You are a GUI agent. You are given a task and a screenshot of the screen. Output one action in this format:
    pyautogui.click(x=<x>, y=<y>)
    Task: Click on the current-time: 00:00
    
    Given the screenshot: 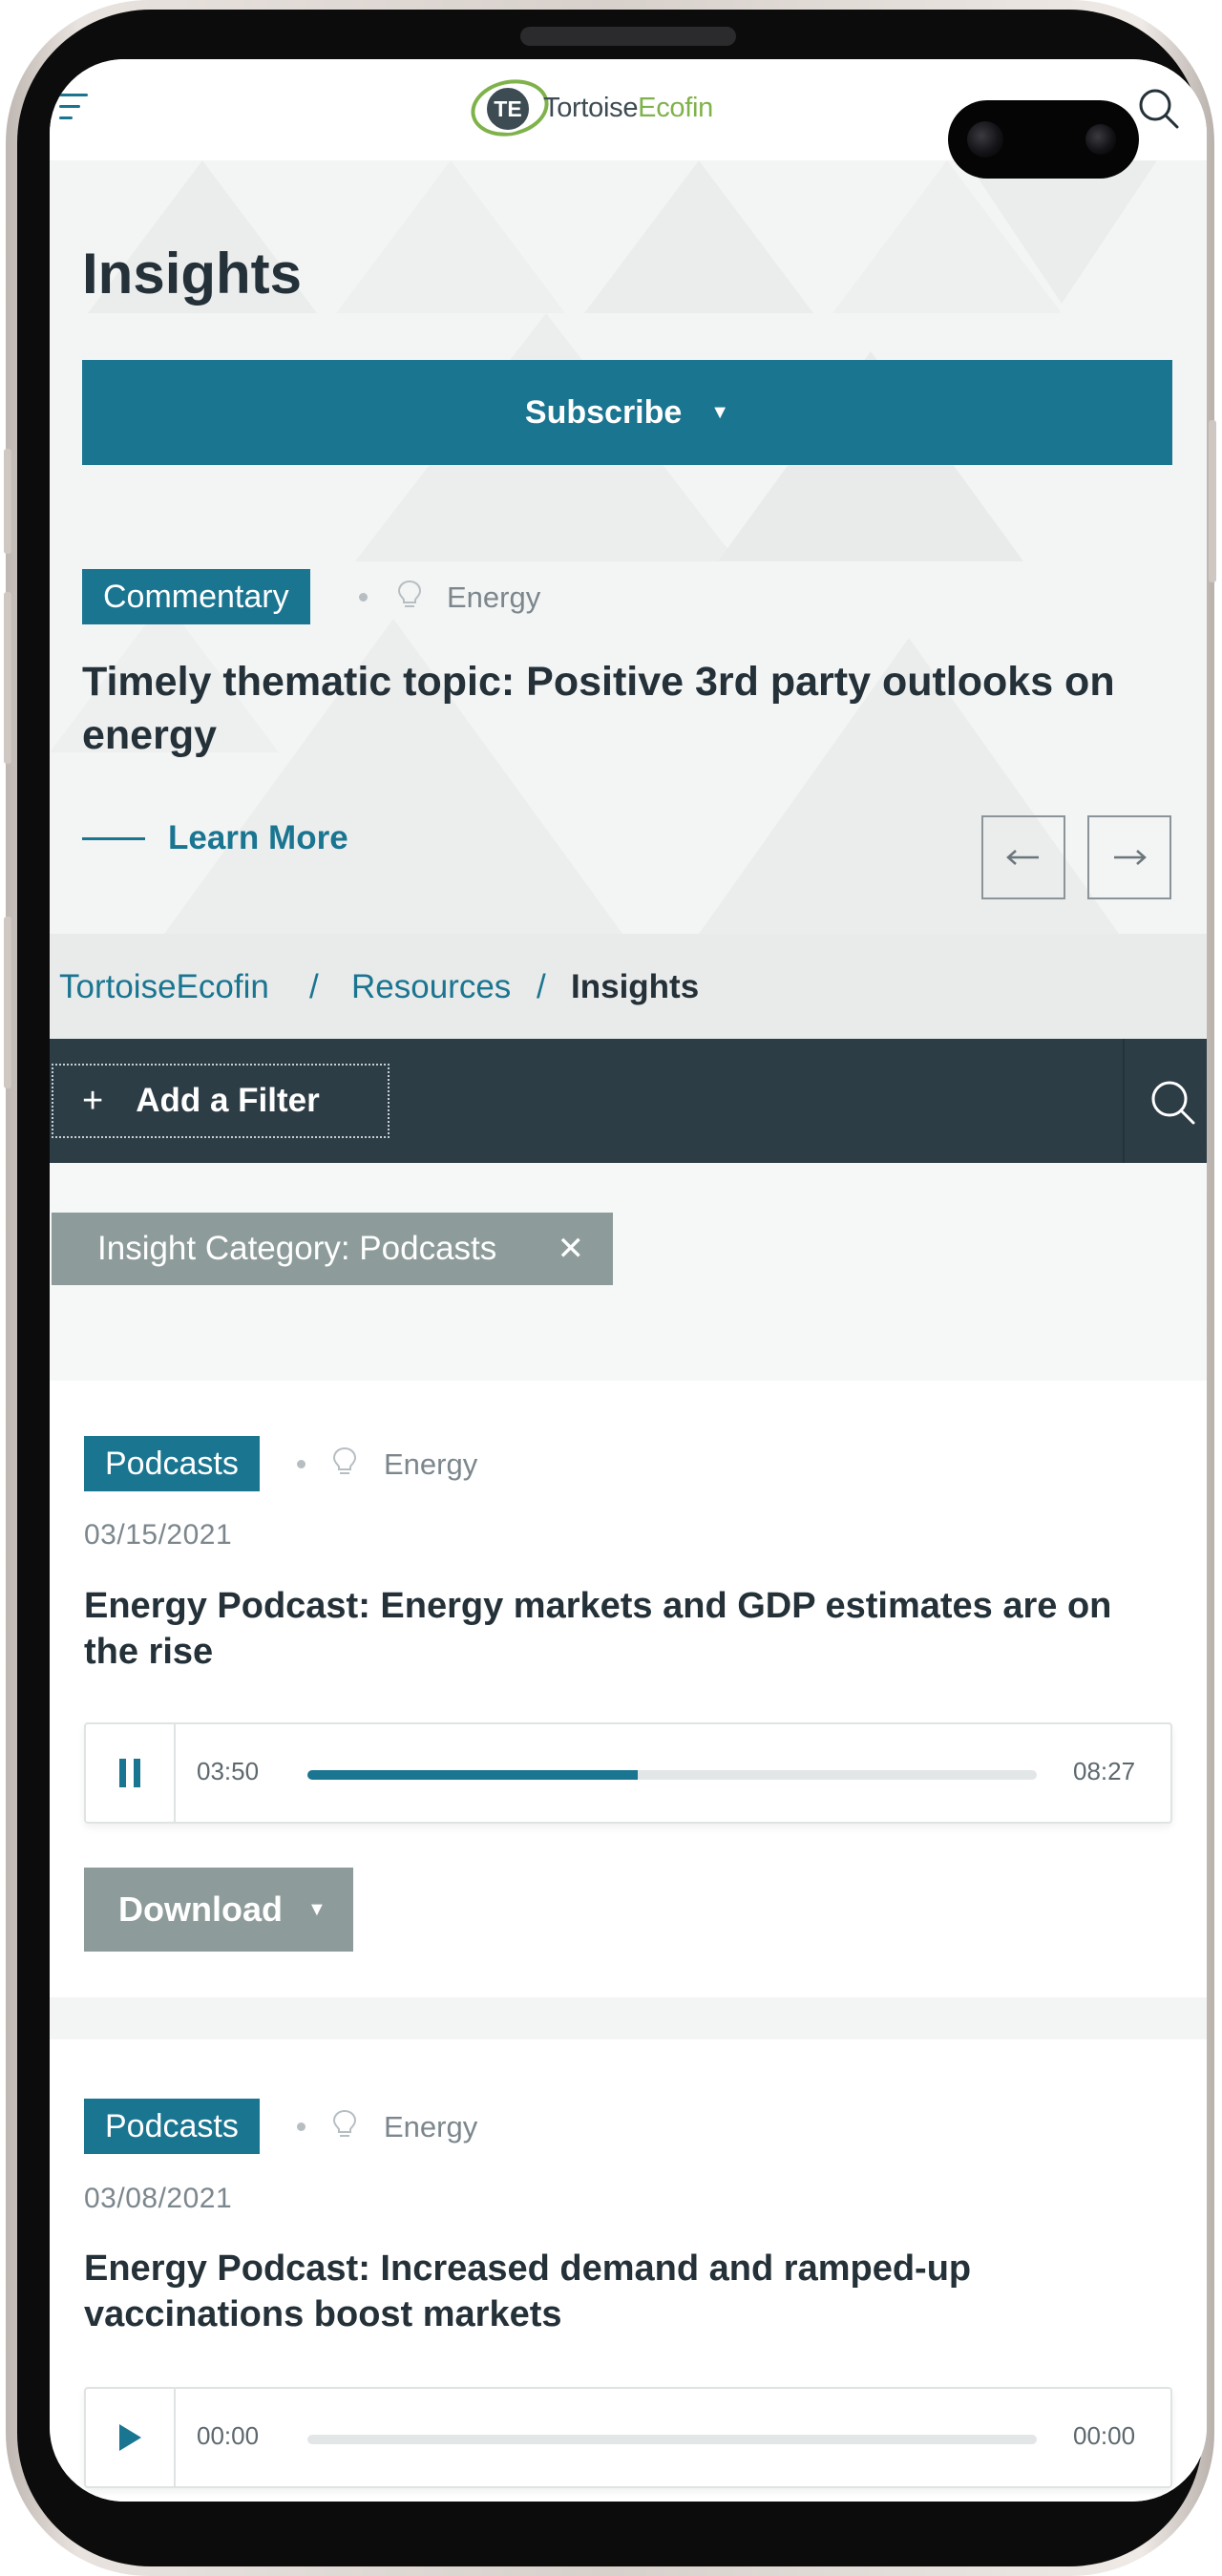 What is the action you would take?
    pyautogui.click(x=229, y=2435)
    